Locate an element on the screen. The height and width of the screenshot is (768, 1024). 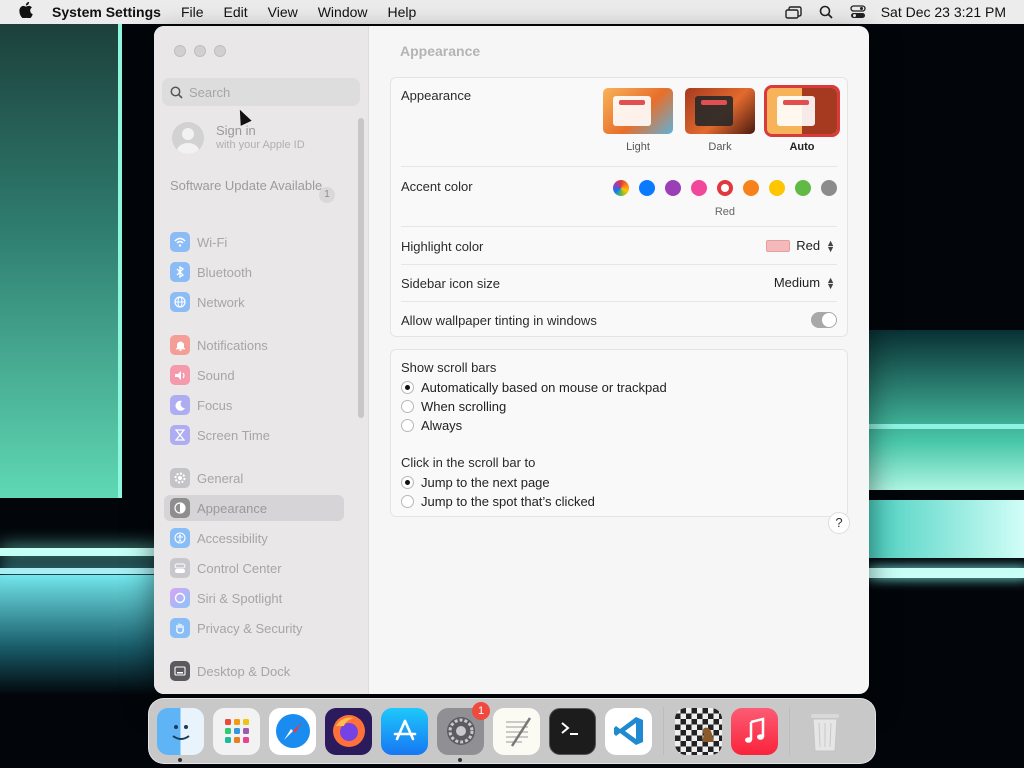
sidebar-item-control-center: Control Center is located at coordinates (254, 568).